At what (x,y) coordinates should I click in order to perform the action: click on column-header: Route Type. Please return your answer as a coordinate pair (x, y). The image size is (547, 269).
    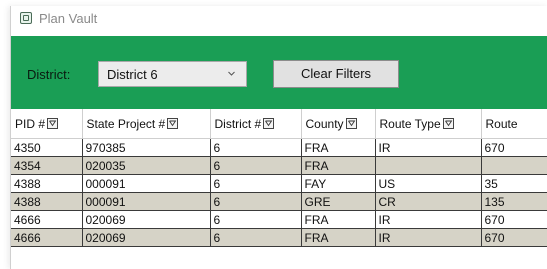
    Looking at the image, I should click on (428, 124).